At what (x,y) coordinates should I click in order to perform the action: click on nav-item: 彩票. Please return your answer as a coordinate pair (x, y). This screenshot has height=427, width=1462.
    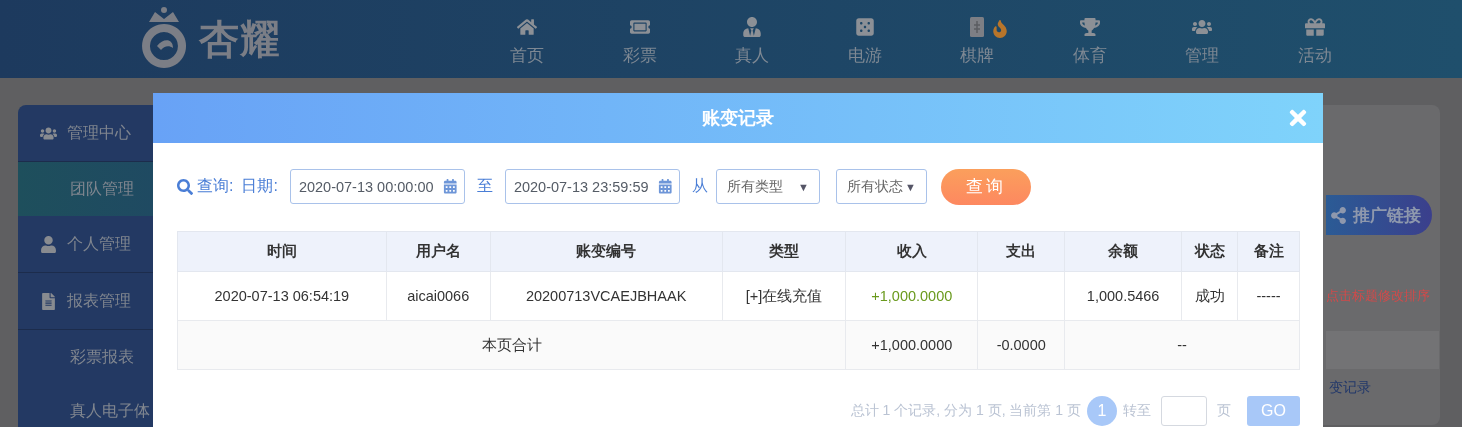
    Looking at the image, I should click on (639, 39).